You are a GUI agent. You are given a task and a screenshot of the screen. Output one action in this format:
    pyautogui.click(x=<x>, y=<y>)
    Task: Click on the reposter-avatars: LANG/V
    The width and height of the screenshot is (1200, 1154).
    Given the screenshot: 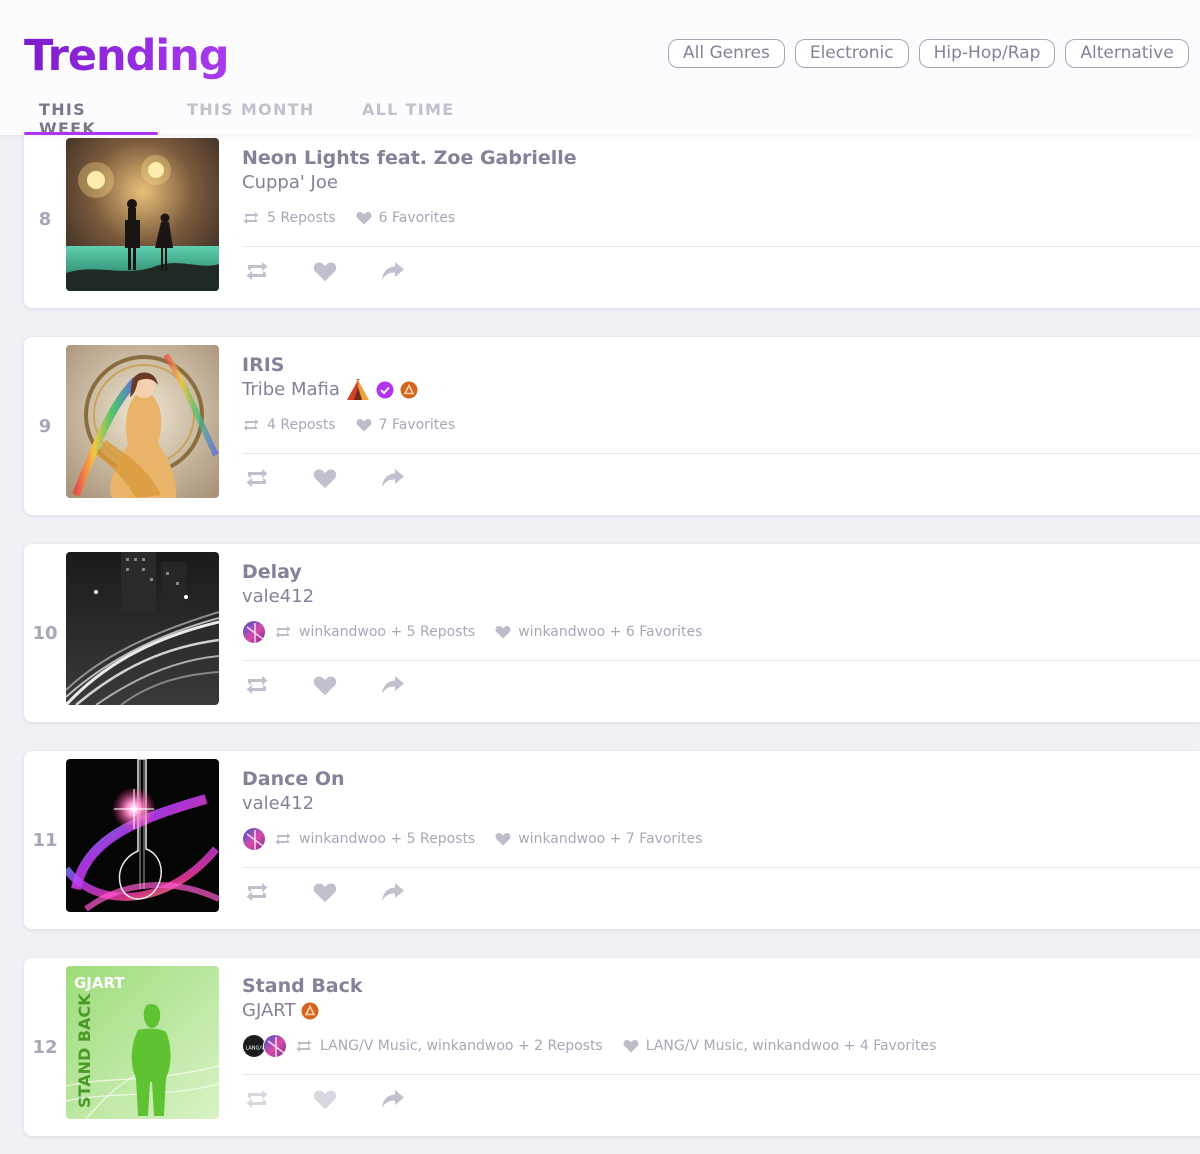 What is the action you would take?
    pyautogui.click(x=264, y=1046)
    